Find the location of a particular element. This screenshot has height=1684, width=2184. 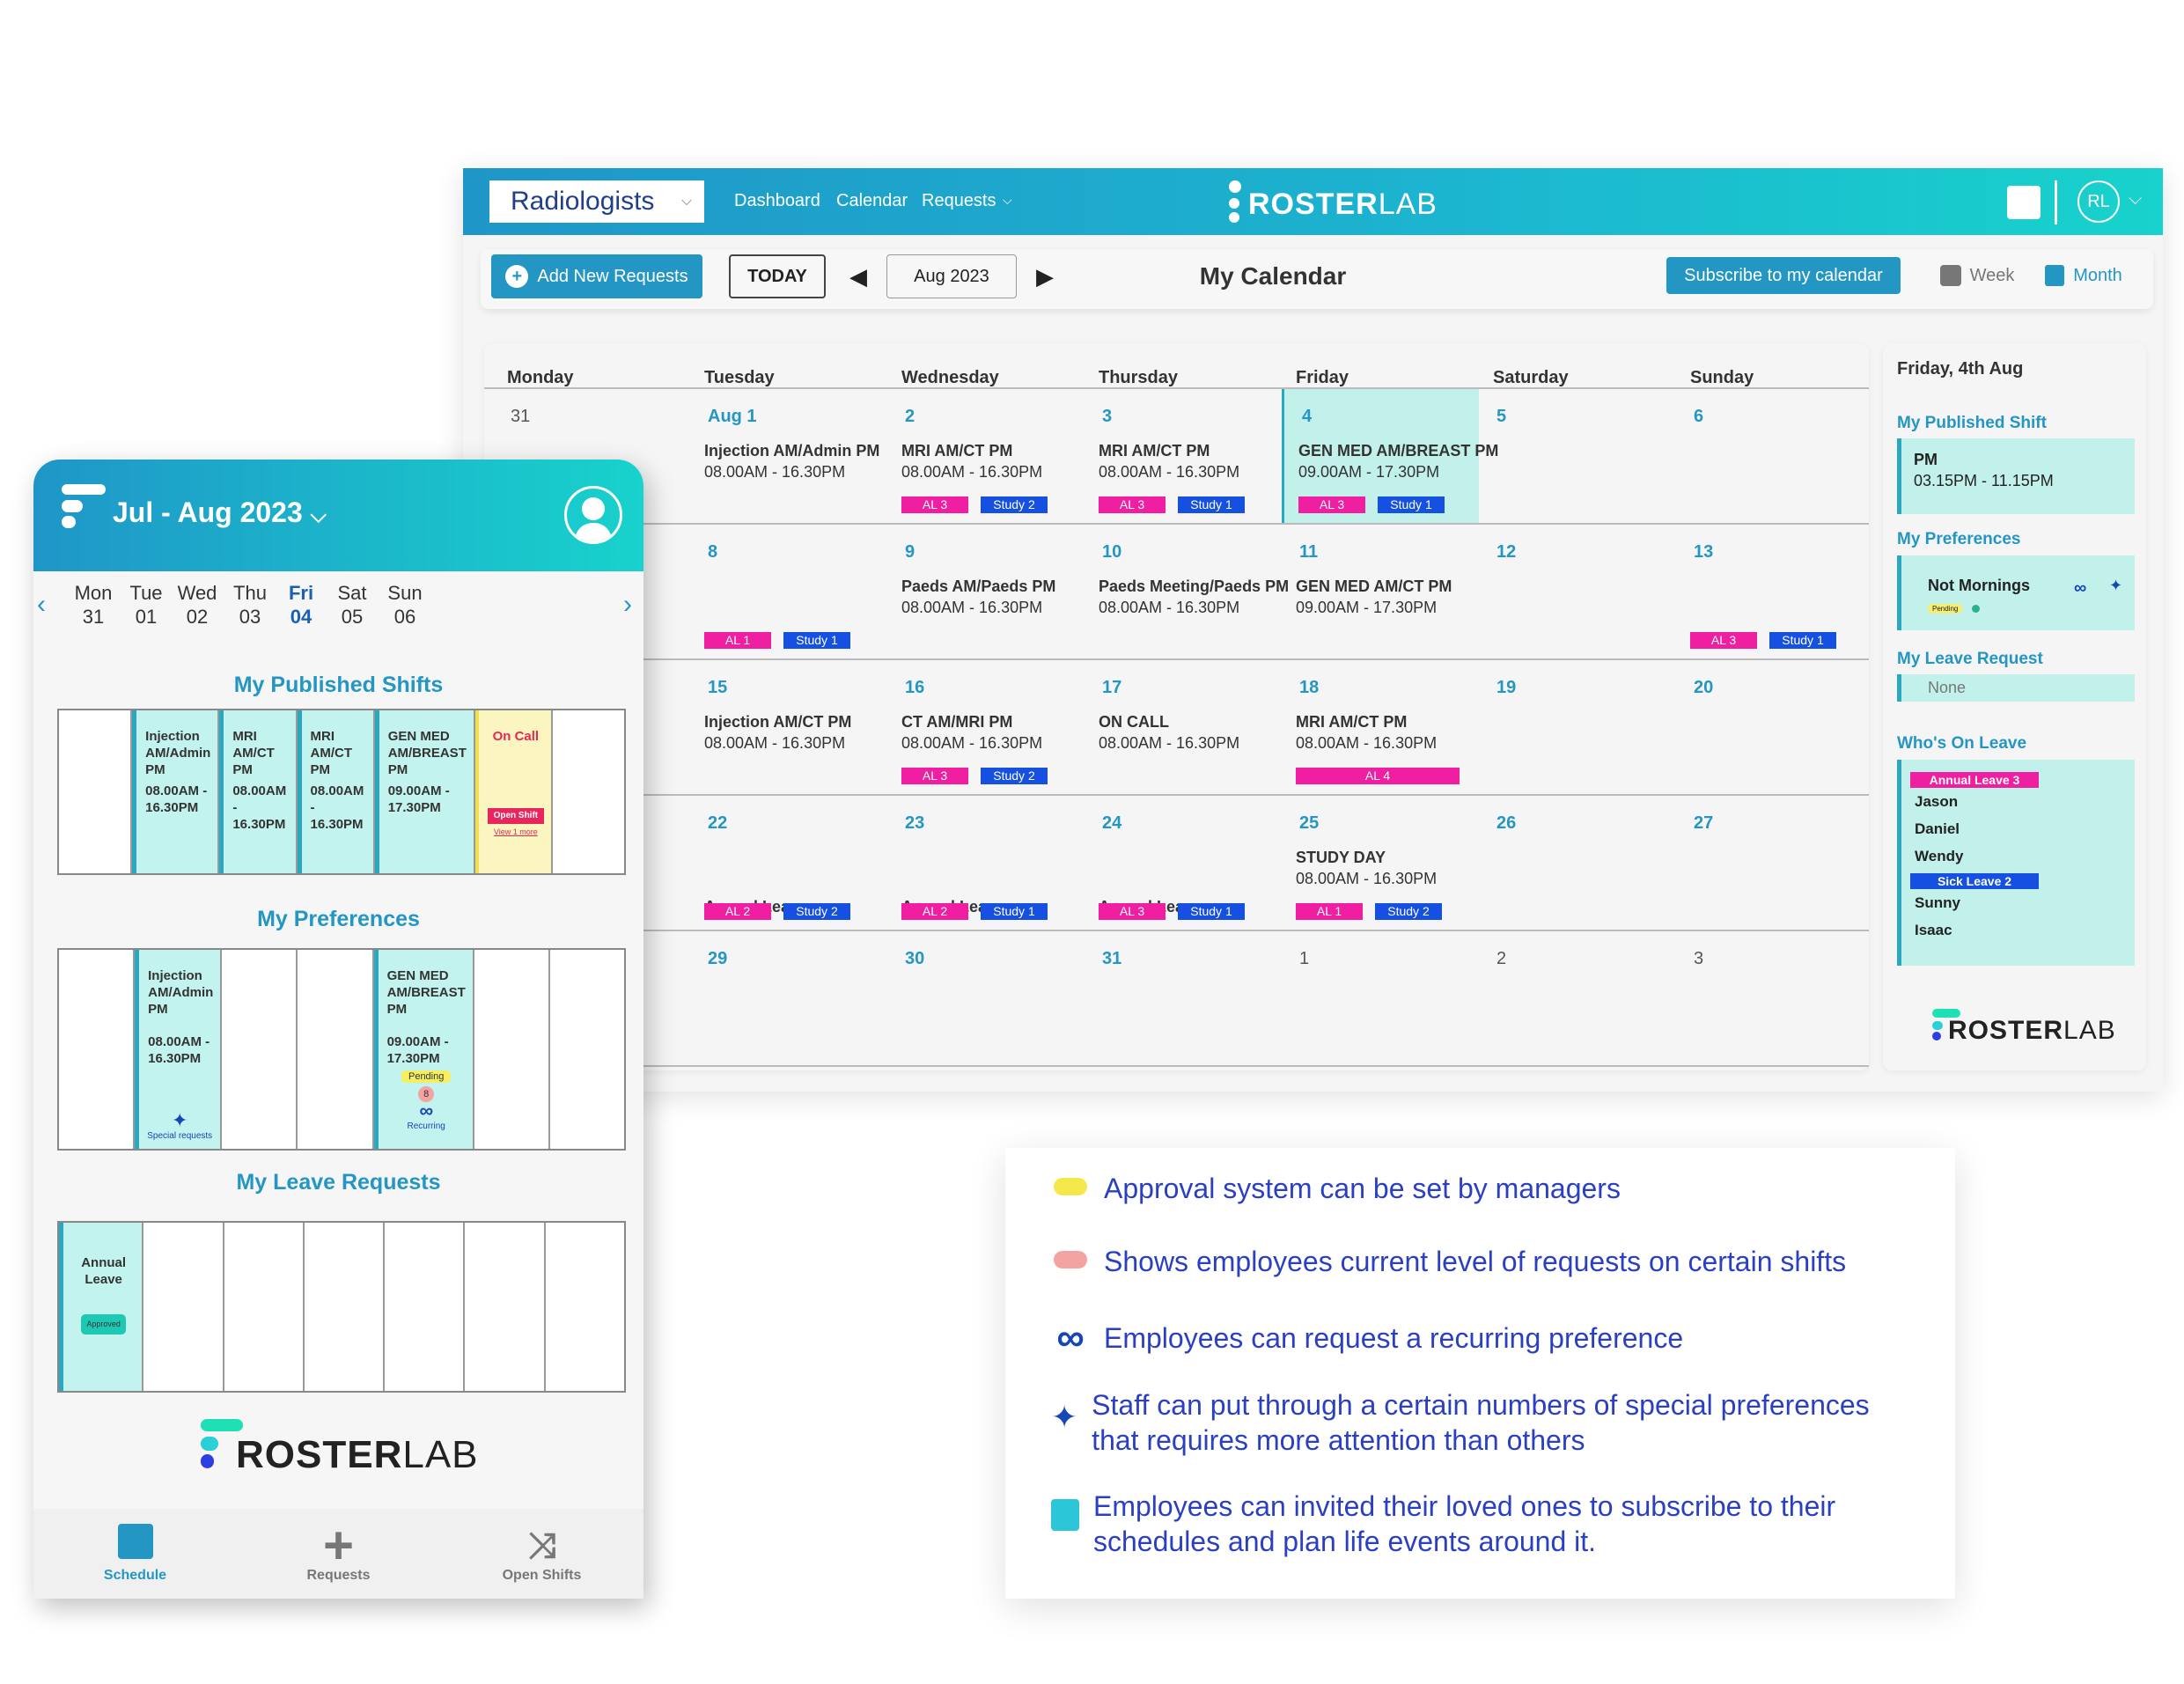

preference-card: Not Mornings Pending ∞ ✦ is located at coordinates (2016, 592).